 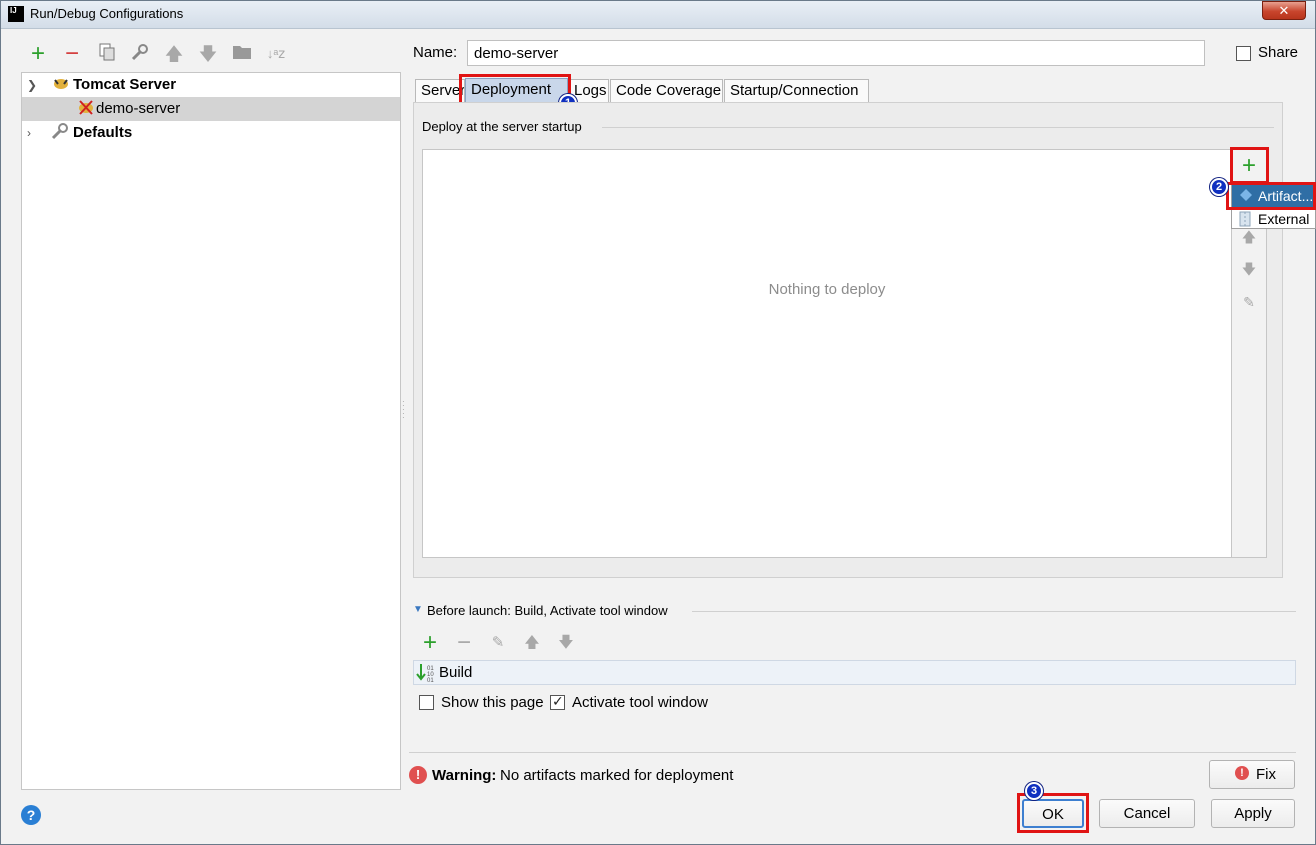 I want to click on menu-item-label: External, so click(x=1284, y=219).